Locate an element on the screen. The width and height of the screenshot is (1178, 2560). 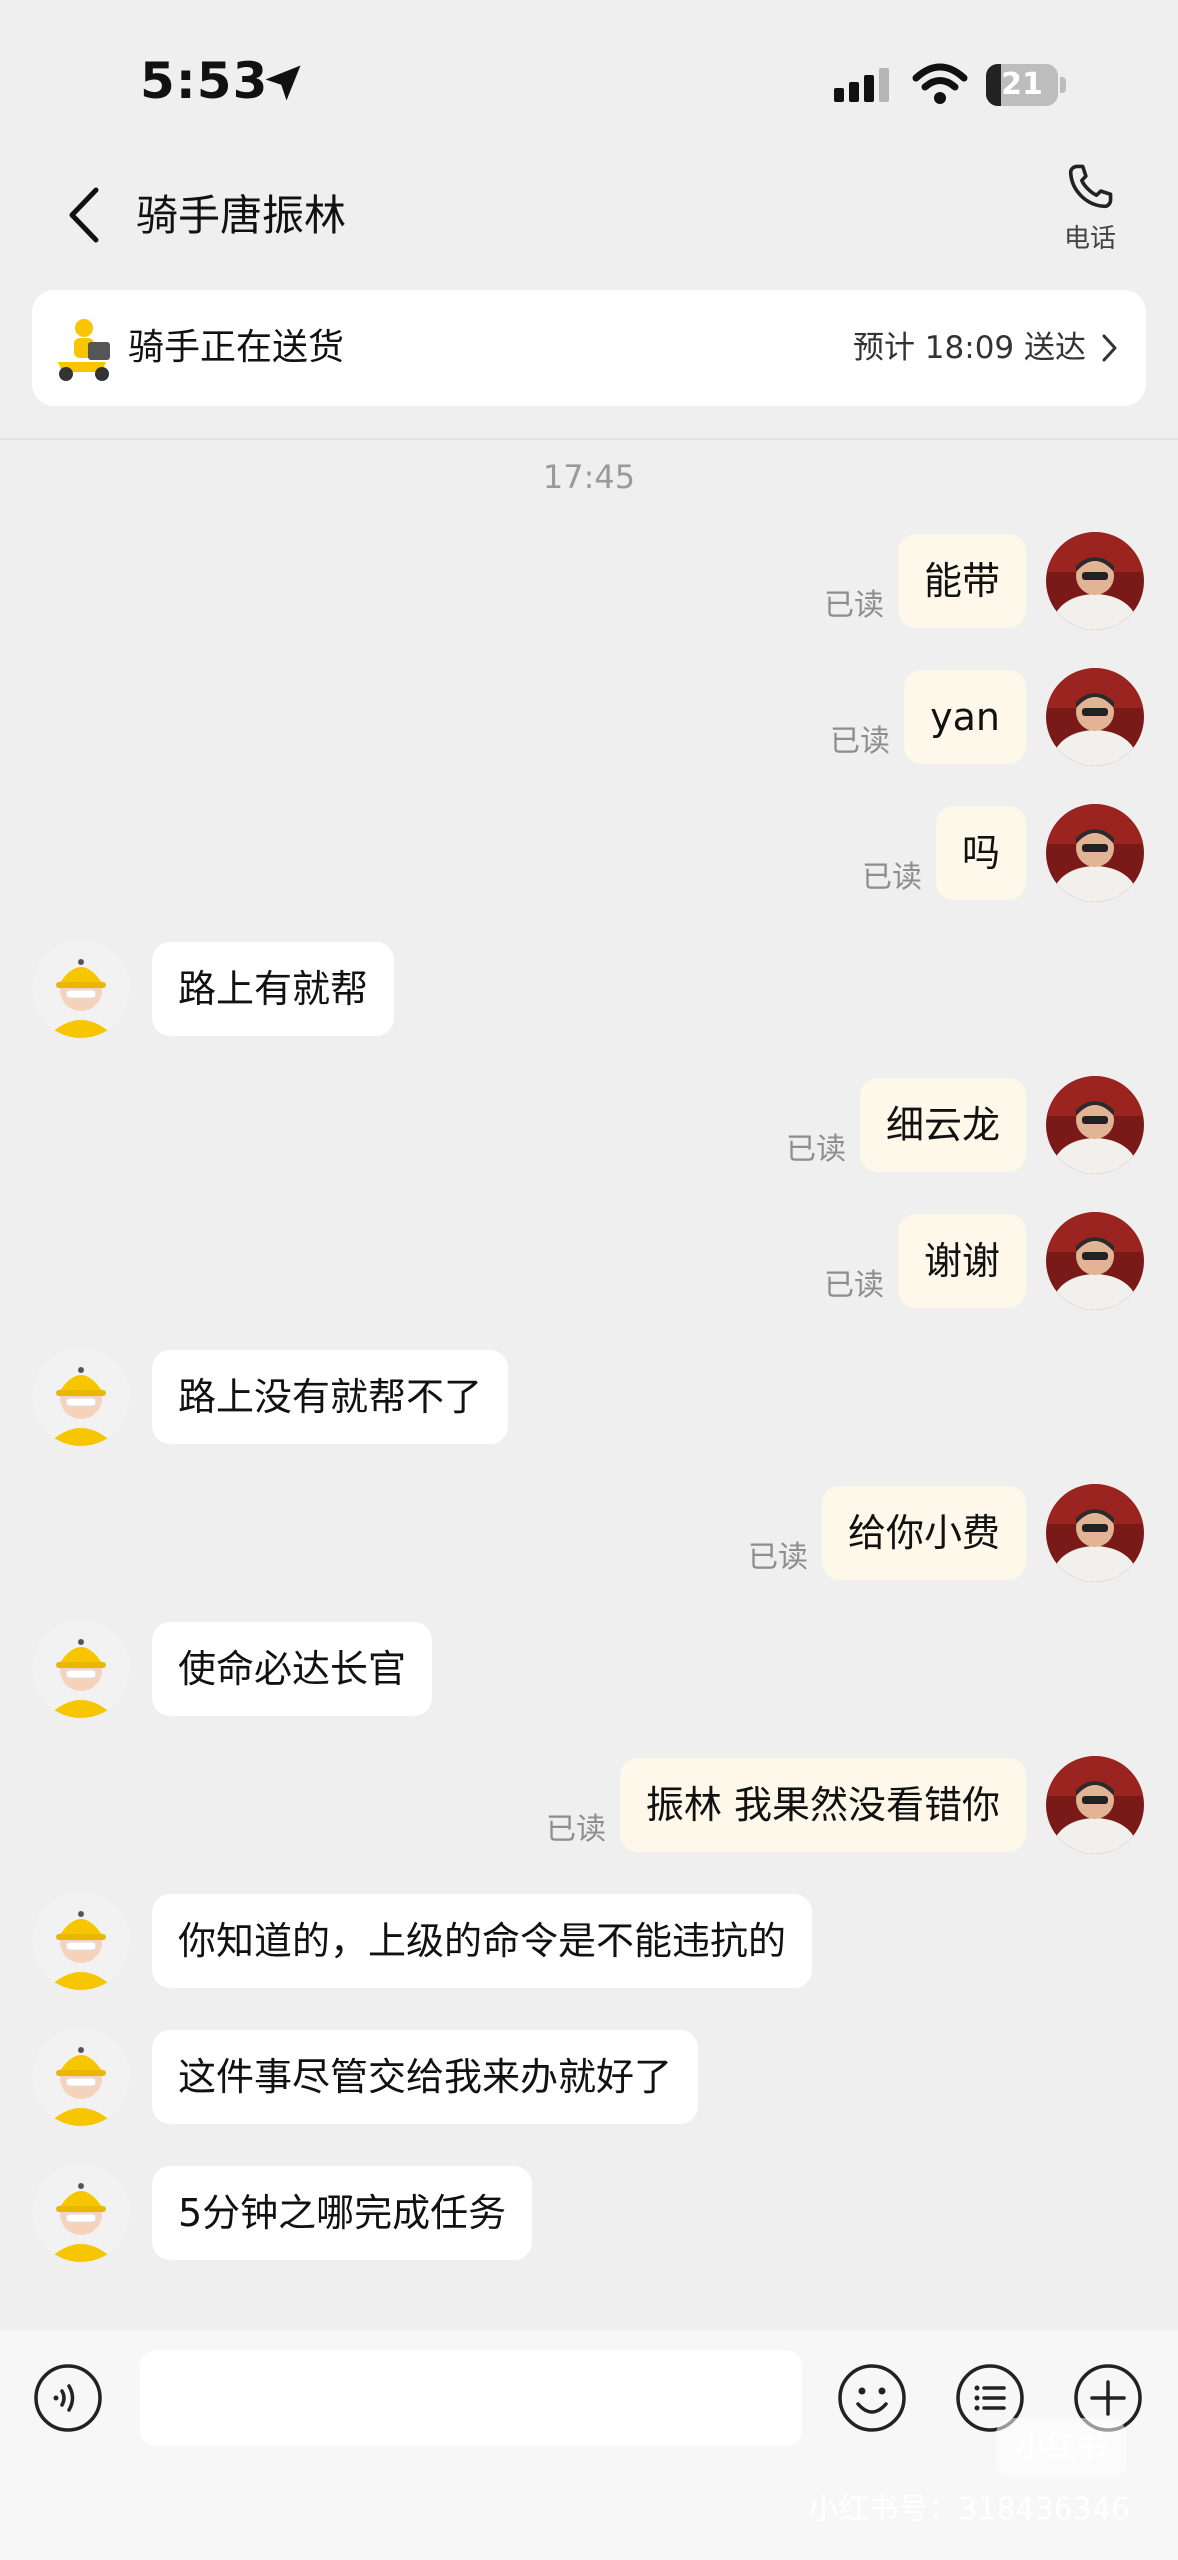
message-input is located at coordinates (471, 2398).